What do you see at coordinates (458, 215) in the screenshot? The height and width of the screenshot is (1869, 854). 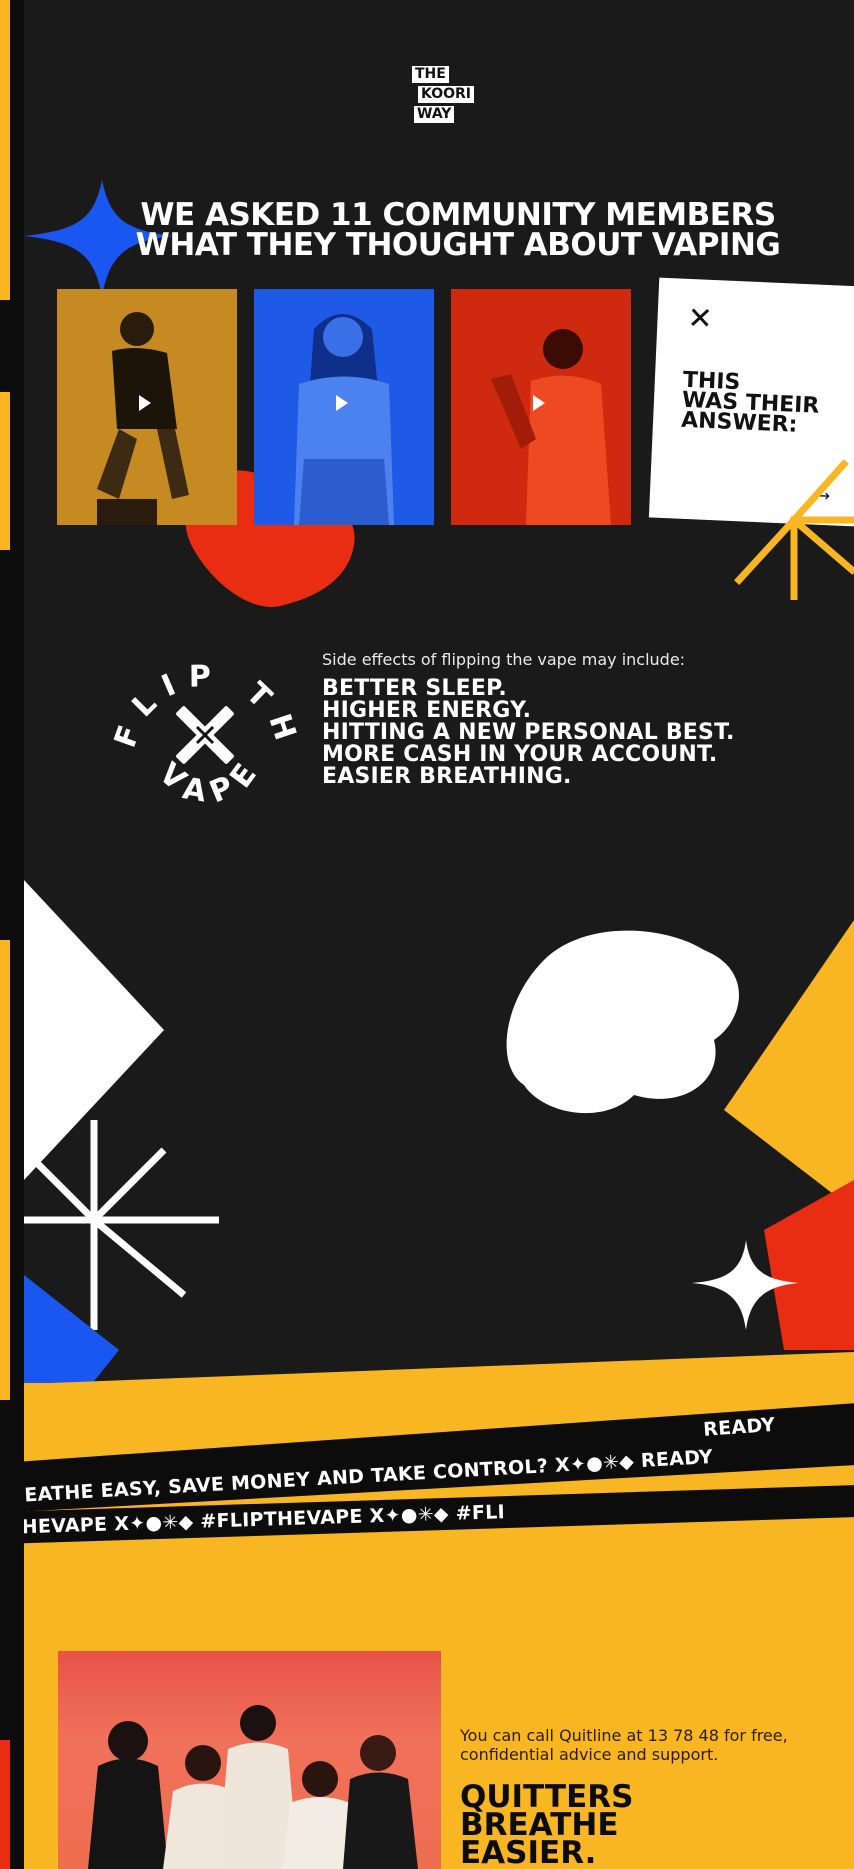 I see `headline-line: WE ASKED 11 COMMUNITY MEMBERS` at bounding box center [458, 215].